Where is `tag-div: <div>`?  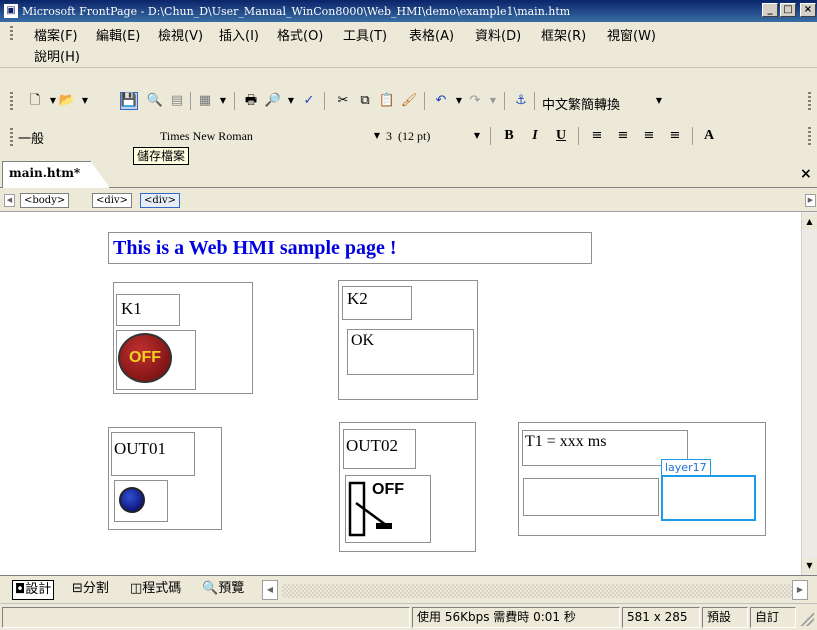 tag-div: <div> is located at coordinates (112, 200).